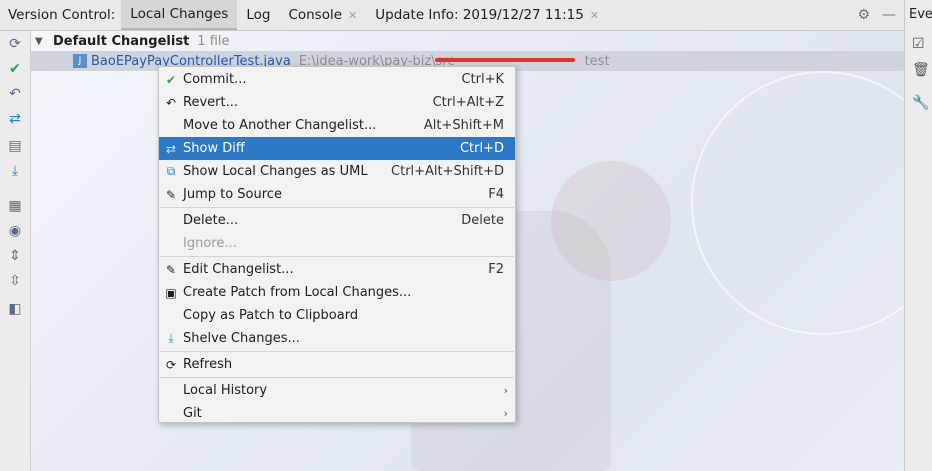 Image resolution: width=932 pixels, height=471 pixels. I want to click on menu-item-shortcut: Ctrl+Alt+Z, so click(468, 102).